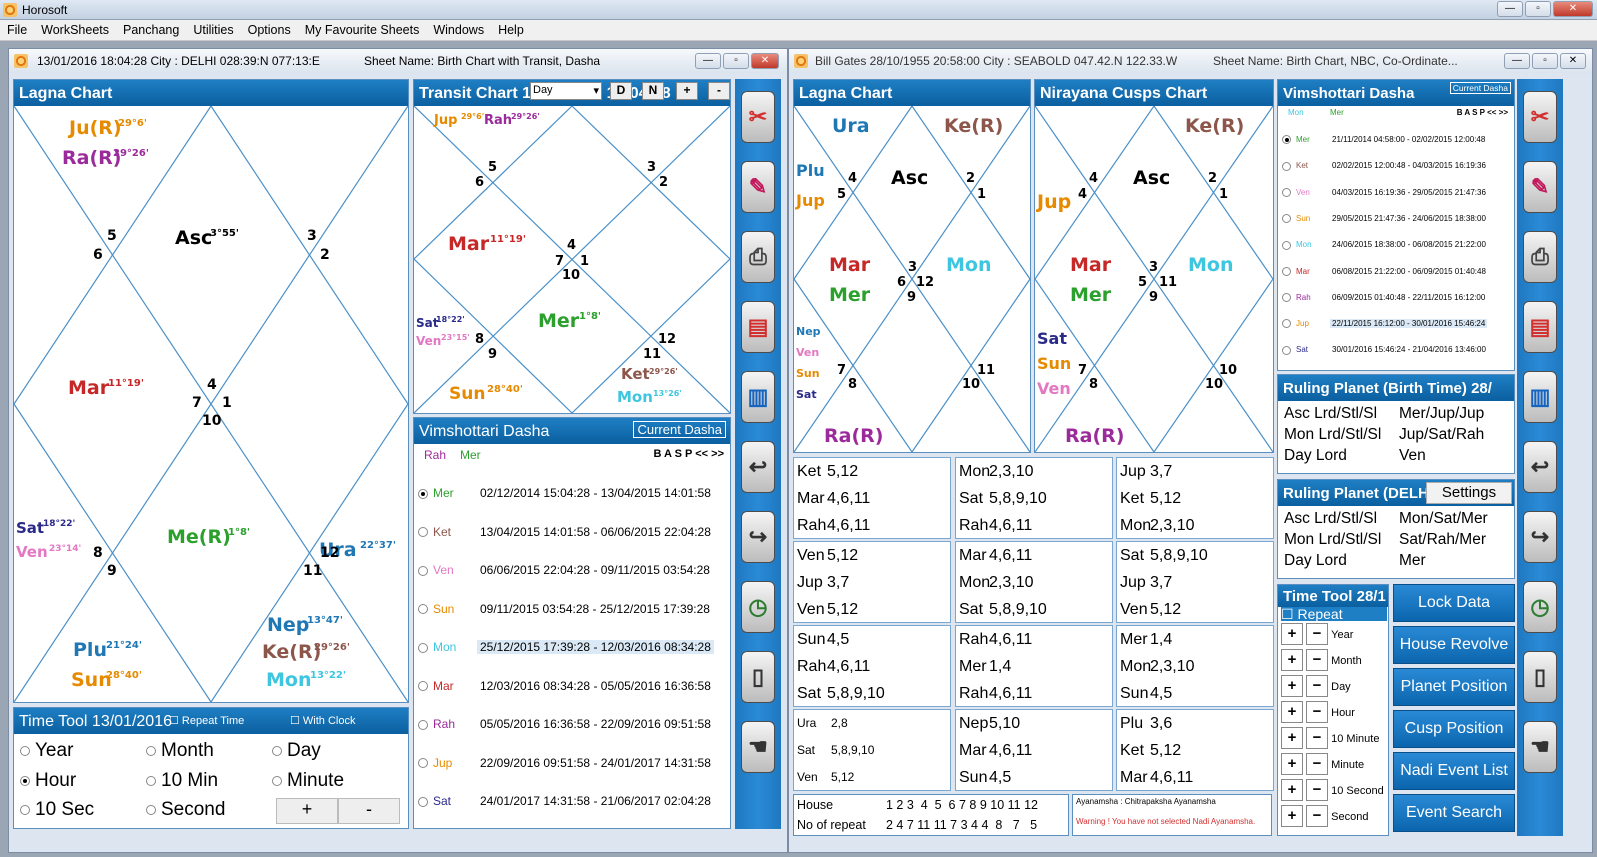 The height and width of the screenshot is (857, 1597). What do you see at coordinates (308, 781) in the screenshot?
I see `option-minute: Minute` at bounding box center [308, 781].